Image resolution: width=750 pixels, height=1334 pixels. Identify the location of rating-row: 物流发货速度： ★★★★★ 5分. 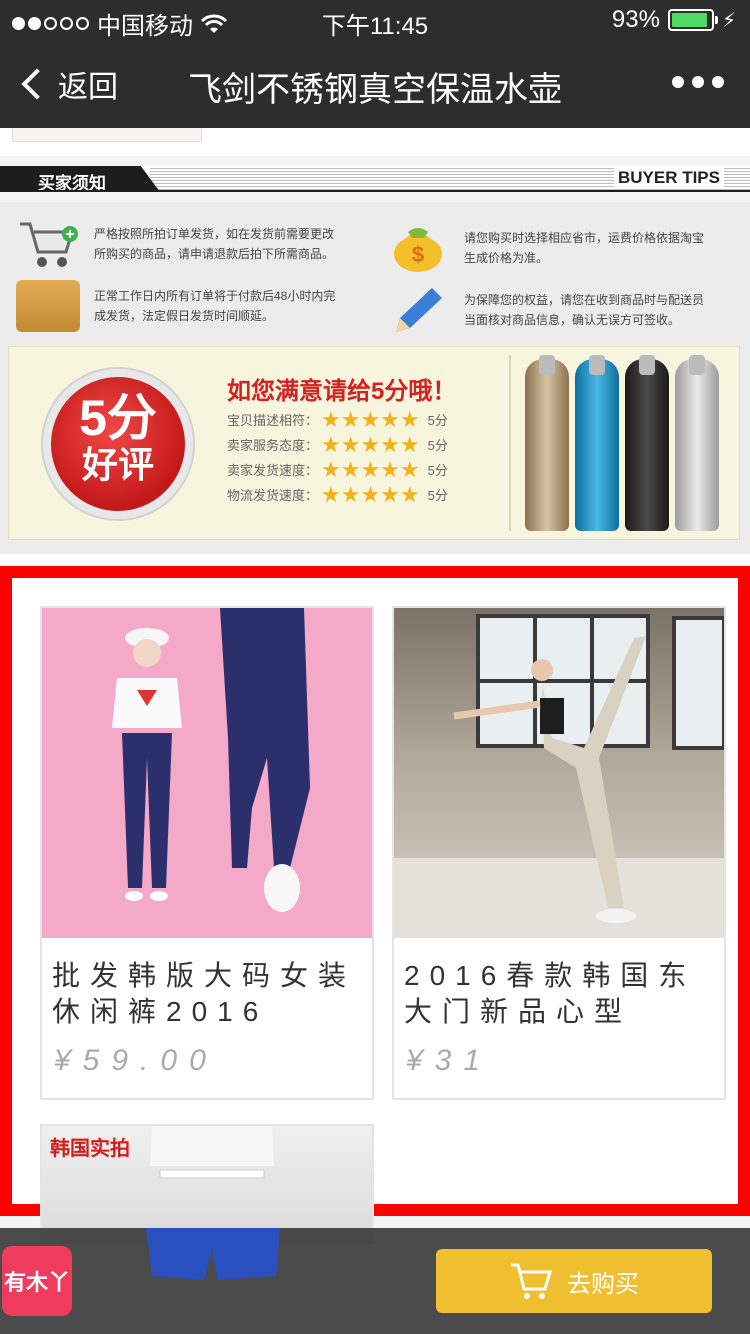
(337, 494).